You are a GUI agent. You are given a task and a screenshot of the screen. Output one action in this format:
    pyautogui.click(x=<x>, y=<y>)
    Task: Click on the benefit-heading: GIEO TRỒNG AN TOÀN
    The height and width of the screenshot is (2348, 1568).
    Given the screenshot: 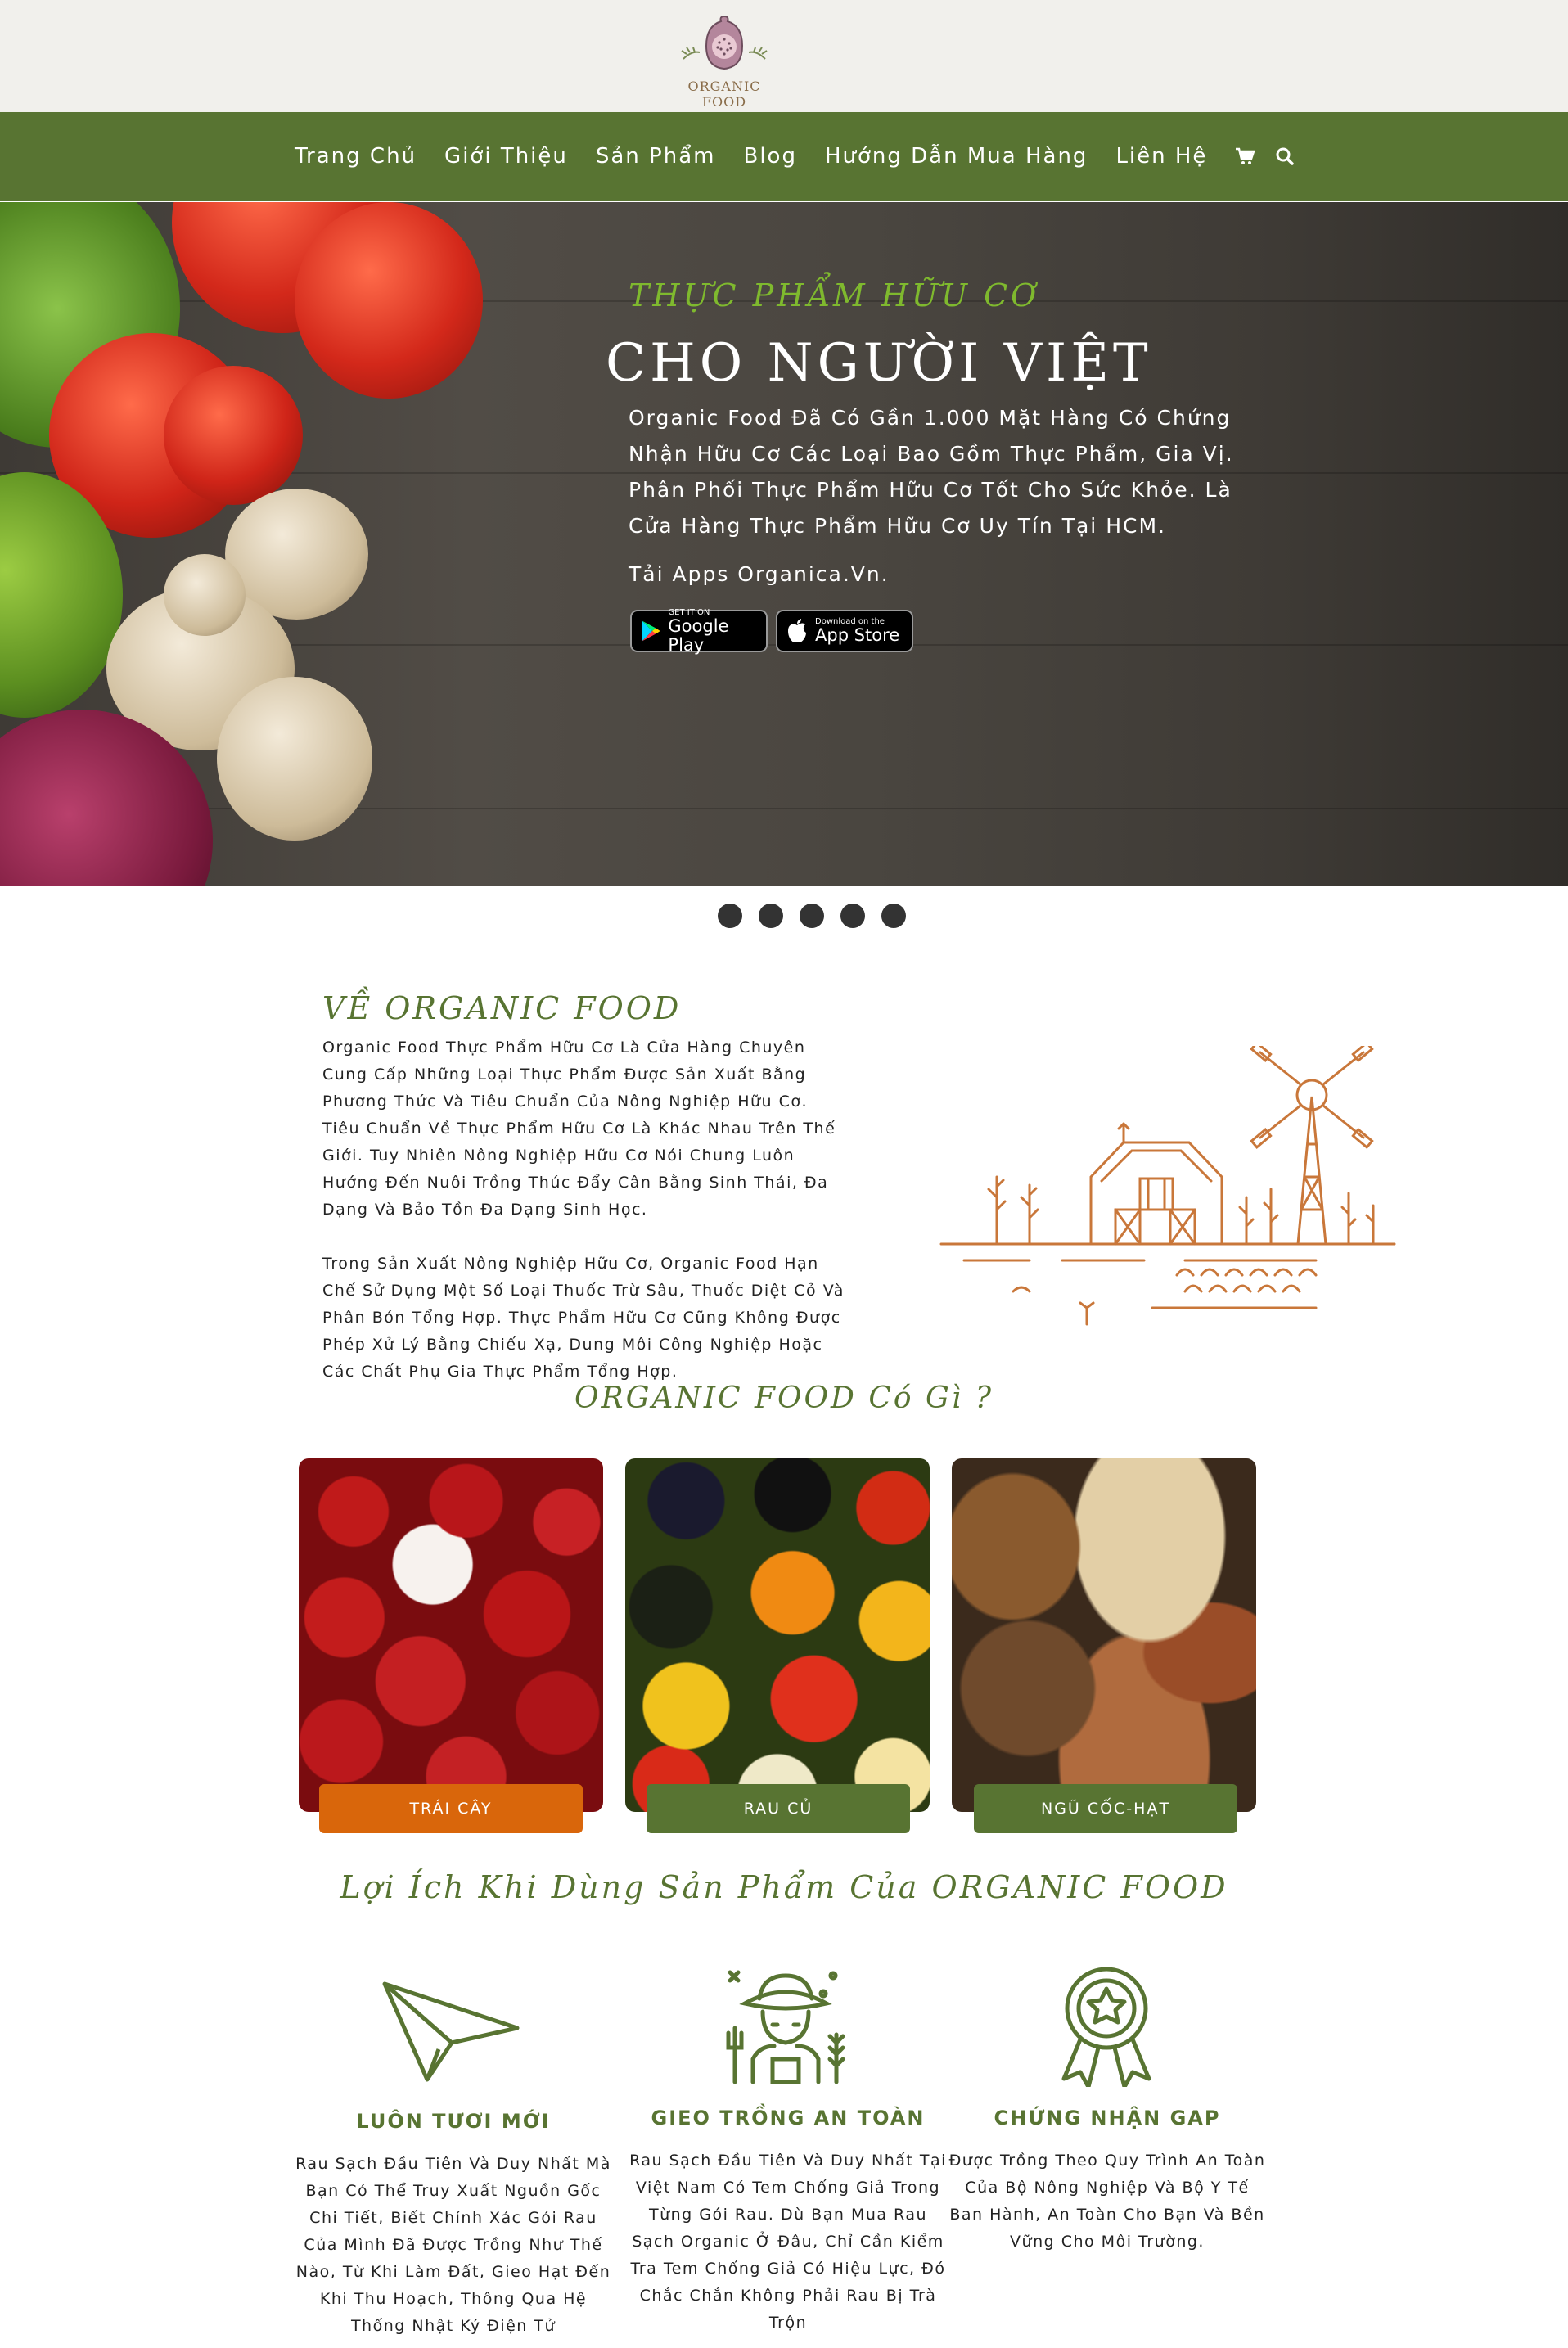 What is the action you would take?
    pyautogui.click(x=788, y=2118)
    